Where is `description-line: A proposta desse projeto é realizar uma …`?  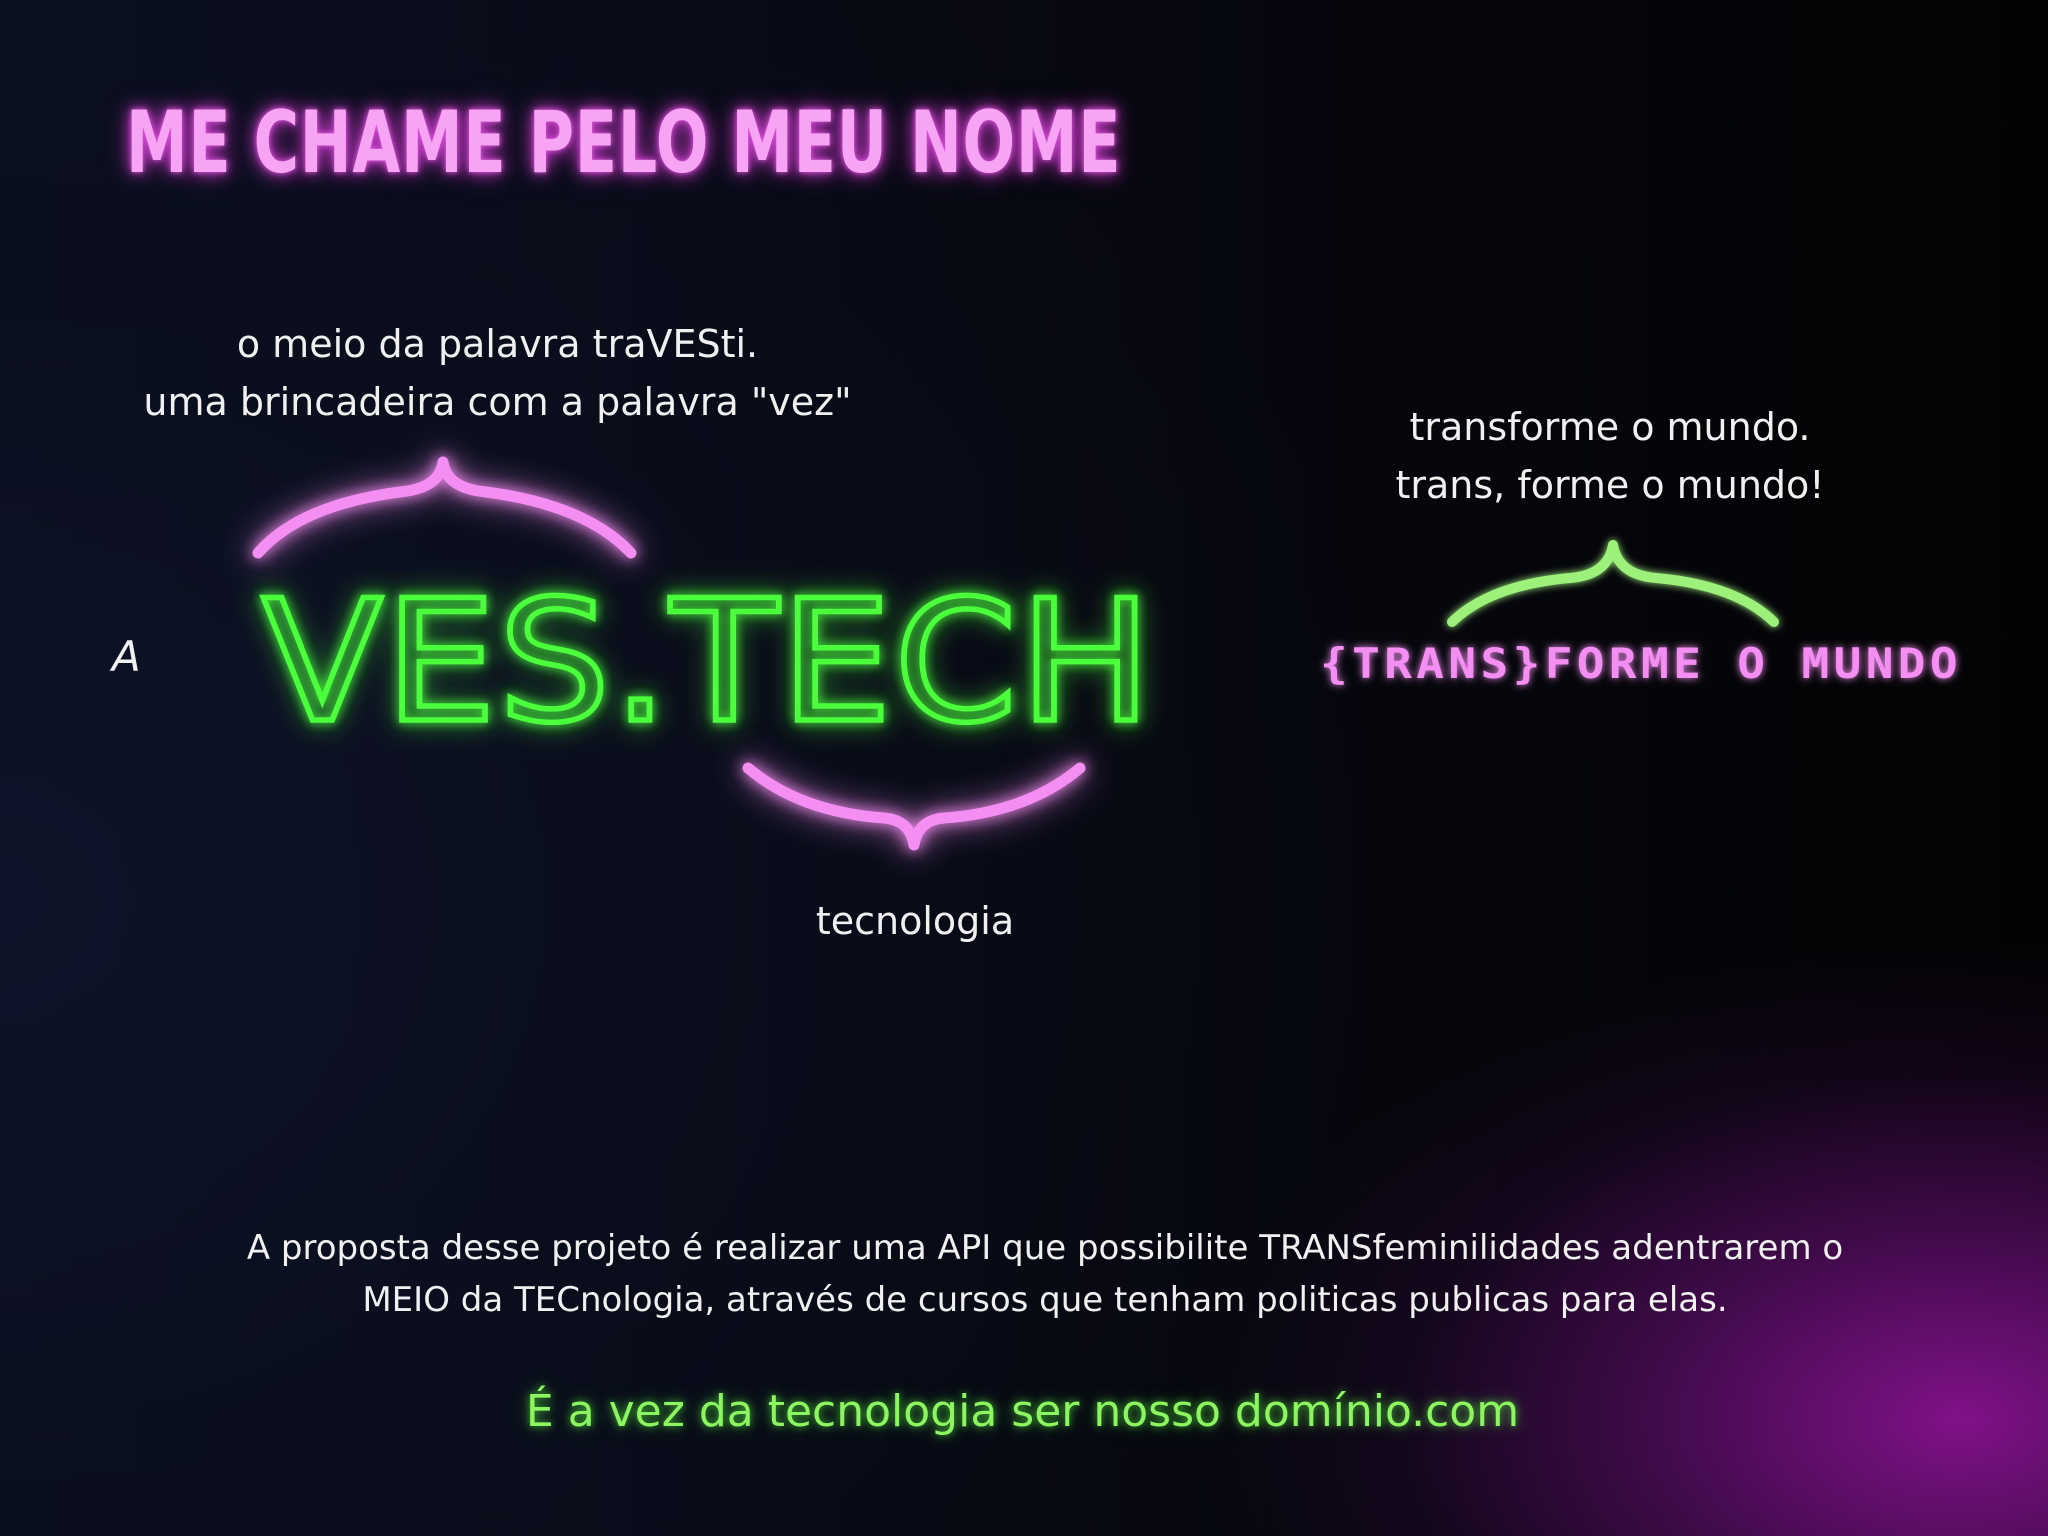
description-line: A proposta desse projeto é realizar uma … is located at coordinates (1045, 1248).